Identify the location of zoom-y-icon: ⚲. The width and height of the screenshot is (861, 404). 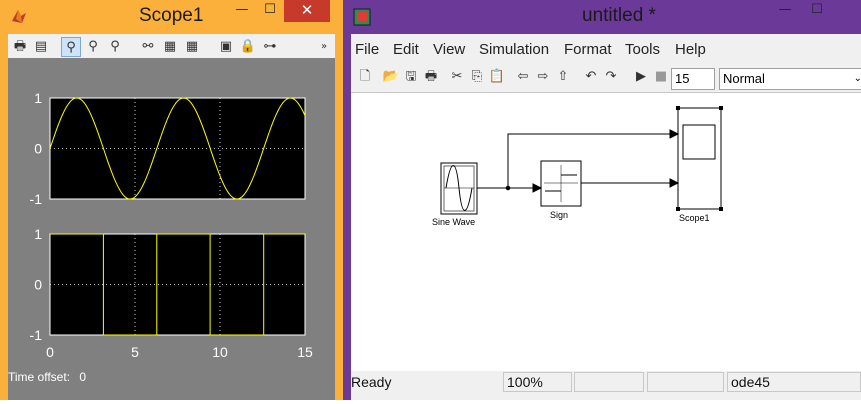
(115, 47).